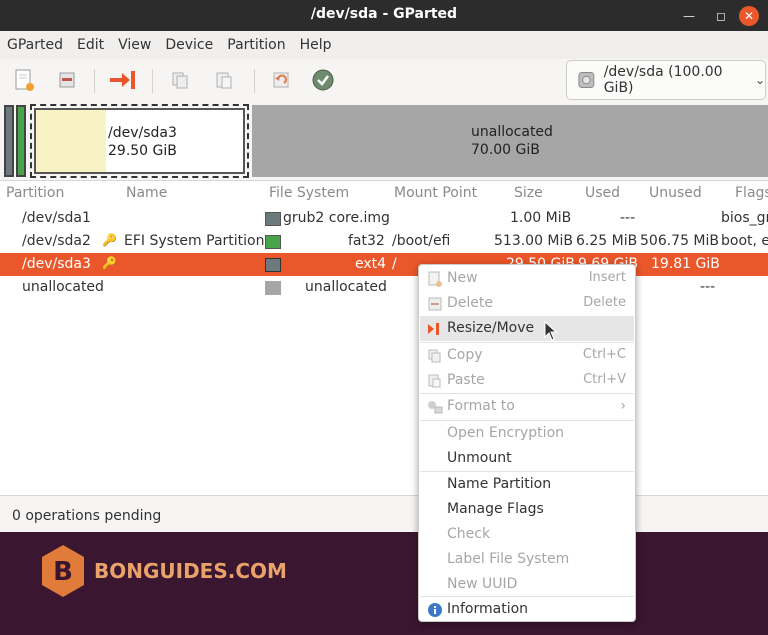  What do you see at coordinates (146, 193) in the screenshot?
I see `col-name: Name` at bounding box center [146, 193].